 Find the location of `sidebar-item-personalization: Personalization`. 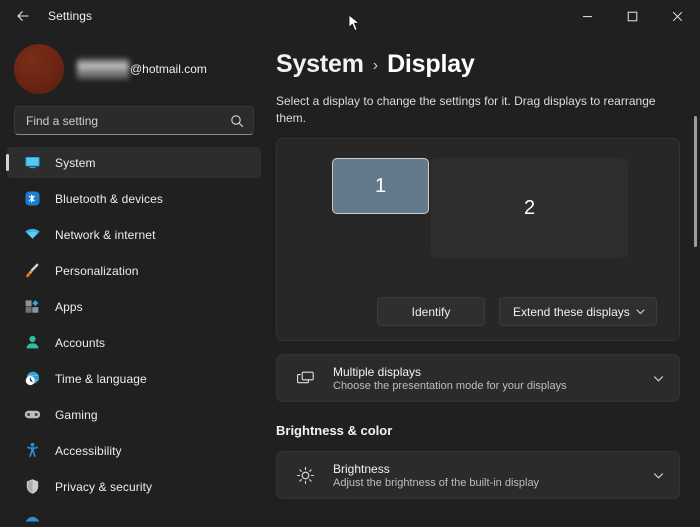

sidebar-item-personalization: Personalization is located at coordinates (134, 270).